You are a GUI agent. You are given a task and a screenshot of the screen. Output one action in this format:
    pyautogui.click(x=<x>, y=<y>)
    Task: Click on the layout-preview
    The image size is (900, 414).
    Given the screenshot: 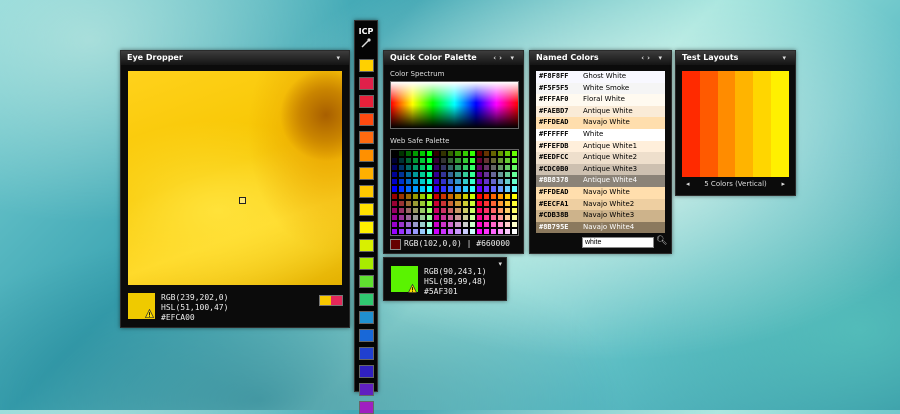 What is the action you would take?
    pyautogui.click(x=735, y=124)
    